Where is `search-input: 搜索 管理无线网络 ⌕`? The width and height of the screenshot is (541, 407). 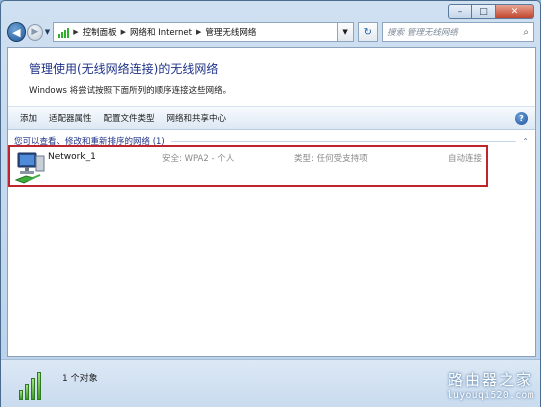
search-input: 搜索 管理无线网络 ⌕ is located at coordinates (458, 32).